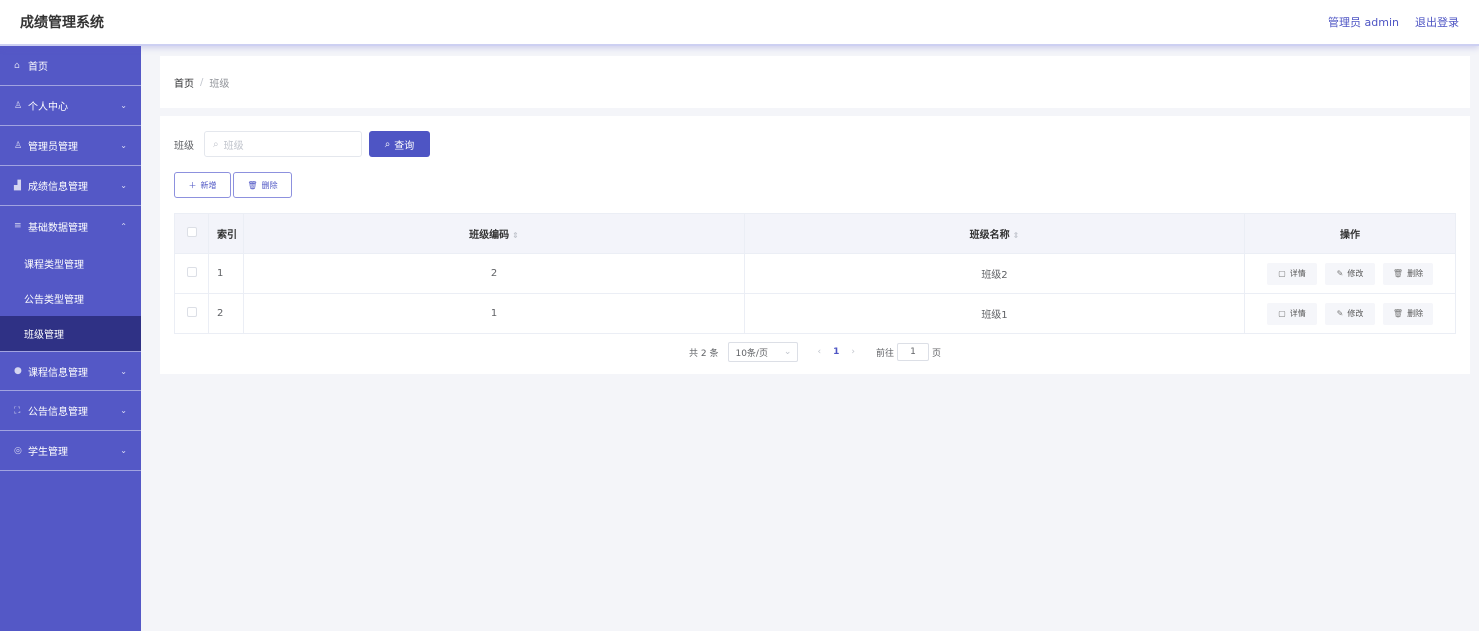 Image resolution: width=1479 pixels, height=631 pixels. What do you see at coordinates (70, 411) in the screenshot?
I see `sidebar-item-notice-info: ⛶ 公告信息管理 ⌄` at bounding box center [70, 411].